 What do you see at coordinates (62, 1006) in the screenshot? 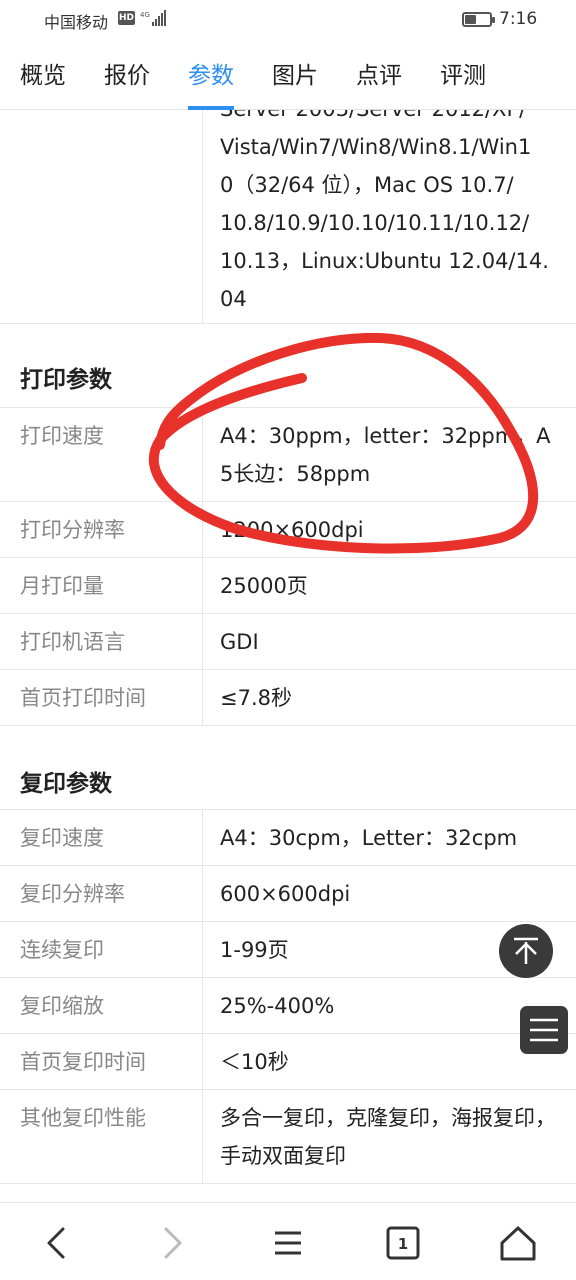
I see `spec-key: 复印缩放` at bounding box center [62, 1006].